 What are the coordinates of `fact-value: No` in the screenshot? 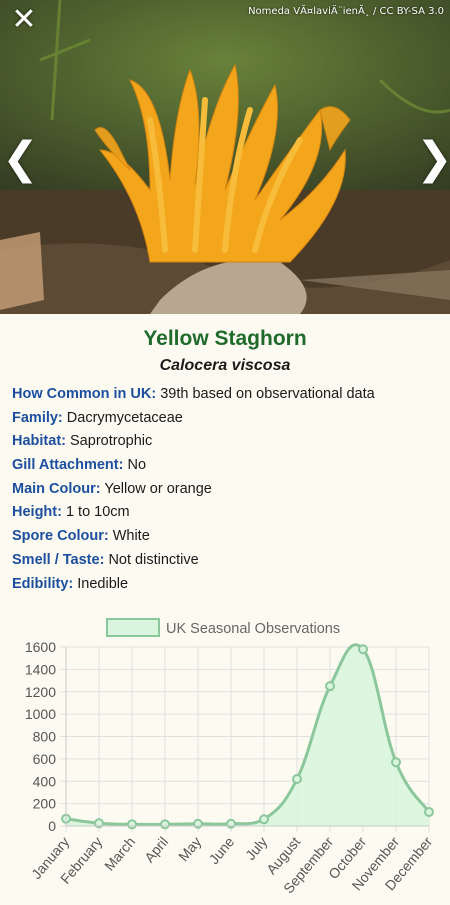 It's located at (137, 465).